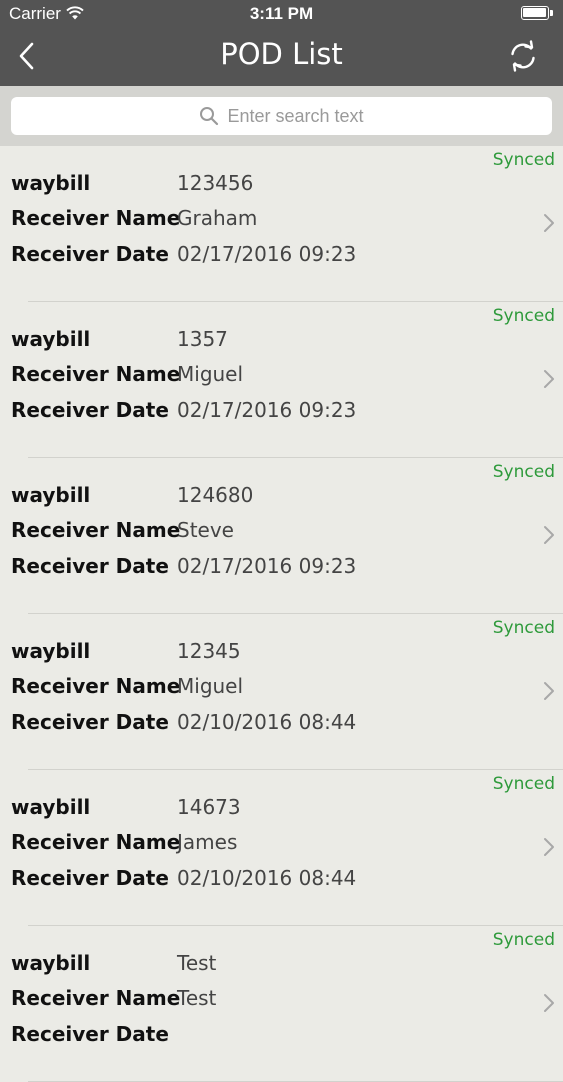 Image resolution: width=563 pixels, height=1082 pixels. I want to click on search-area: Enter search text, so click(281, 116).